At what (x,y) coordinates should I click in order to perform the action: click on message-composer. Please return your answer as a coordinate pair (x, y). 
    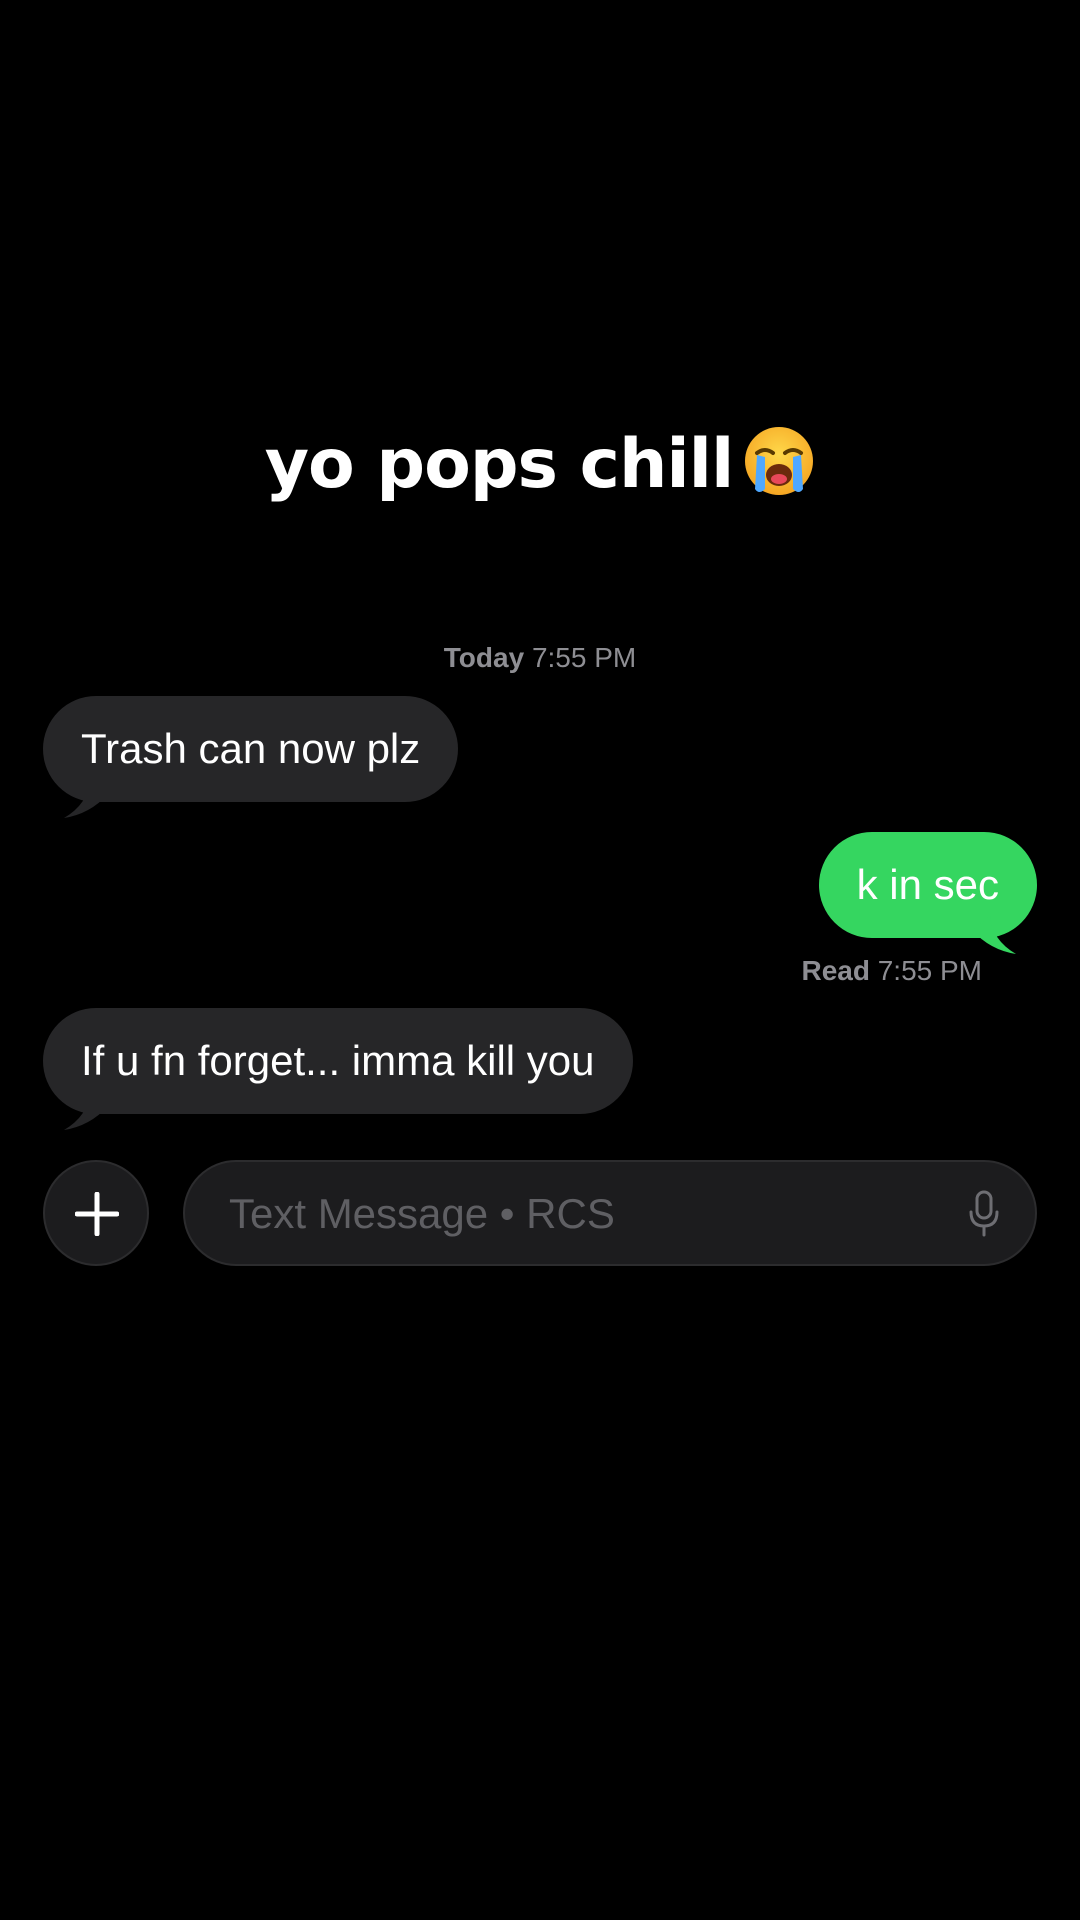
    Looking at the image, I should click on (540, 1214).